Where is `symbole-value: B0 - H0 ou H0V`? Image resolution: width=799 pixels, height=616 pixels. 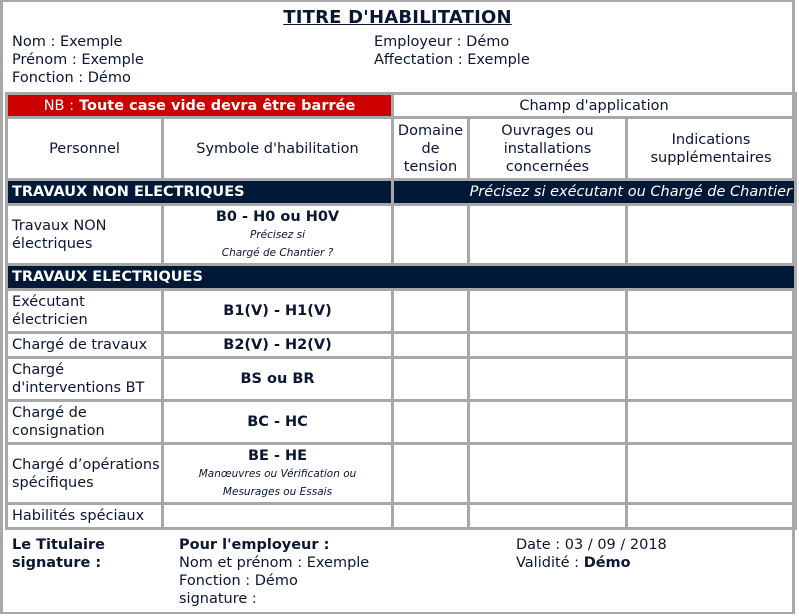 symbole-value: B0 - H0 ou H0V is located at coordinates (277, 216).